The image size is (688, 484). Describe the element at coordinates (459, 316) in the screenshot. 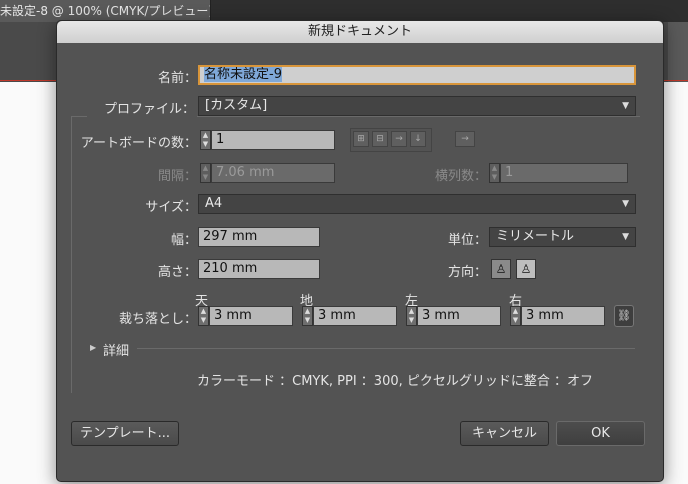

I see `bleed-left-input: 3 mm` at that location.